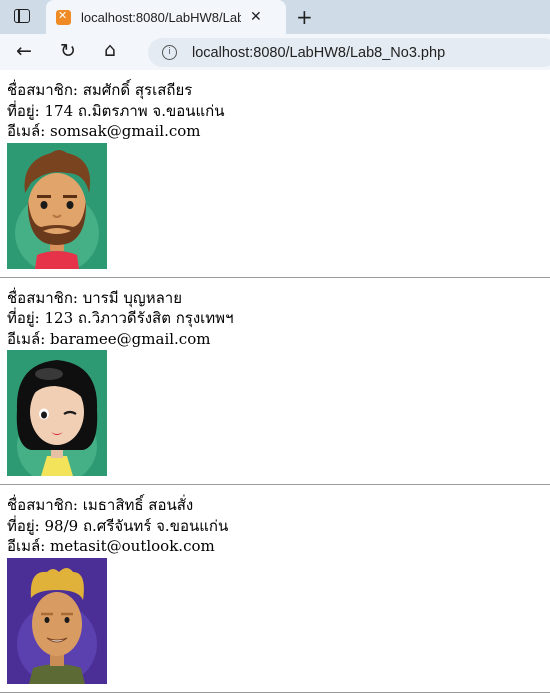 This screenshot has width=550, height=693. I want to click on window-menu-icon, so click(22, 16).